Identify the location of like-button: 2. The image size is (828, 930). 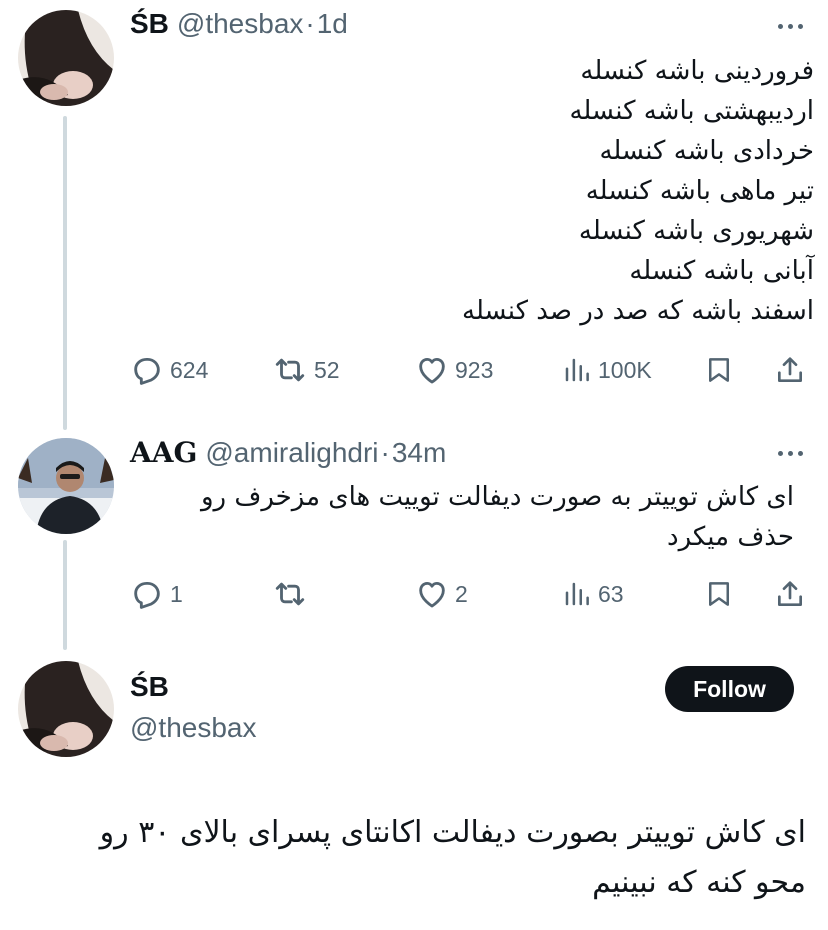
(441, 594).